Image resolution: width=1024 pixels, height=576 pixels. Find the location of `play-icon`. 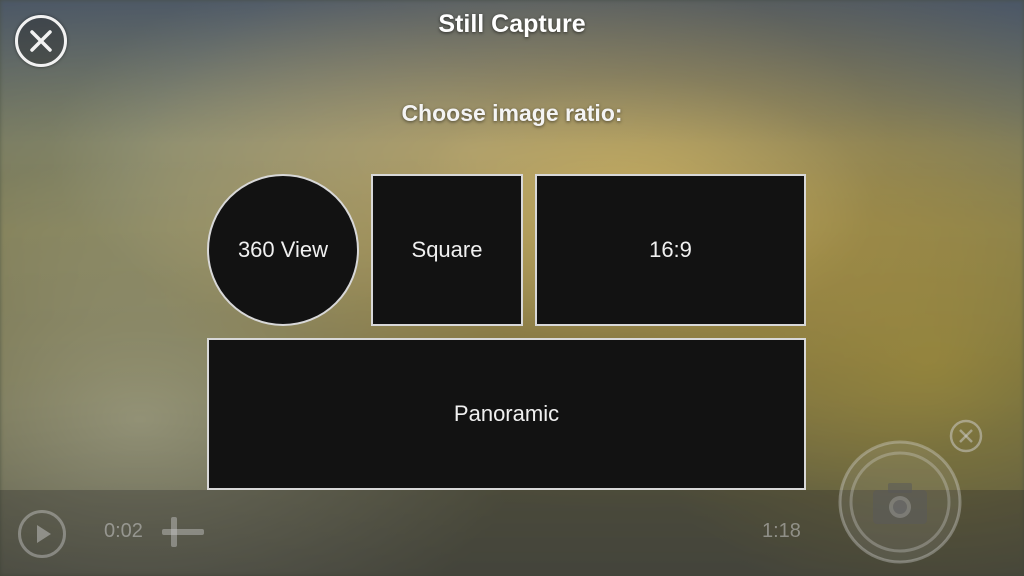

play-icon is located at coordinates (44, 534).